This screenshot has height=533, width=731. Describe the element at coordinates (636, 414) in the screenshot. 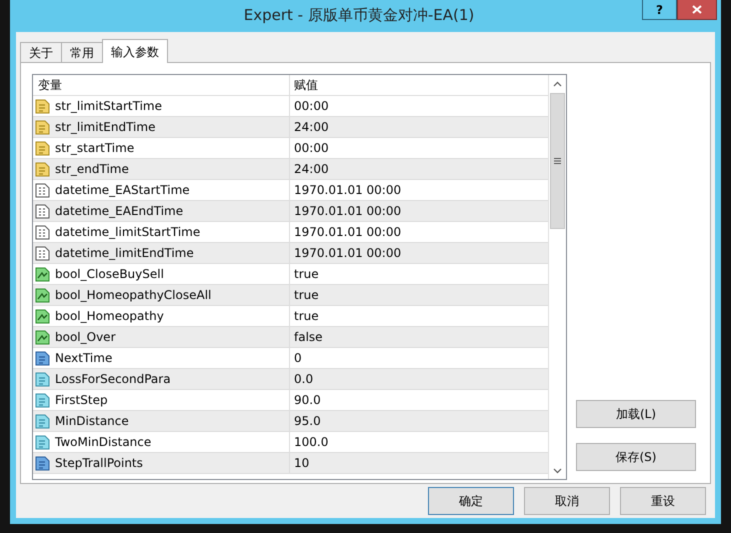

I see `side-button: 加载(L)` at that location.